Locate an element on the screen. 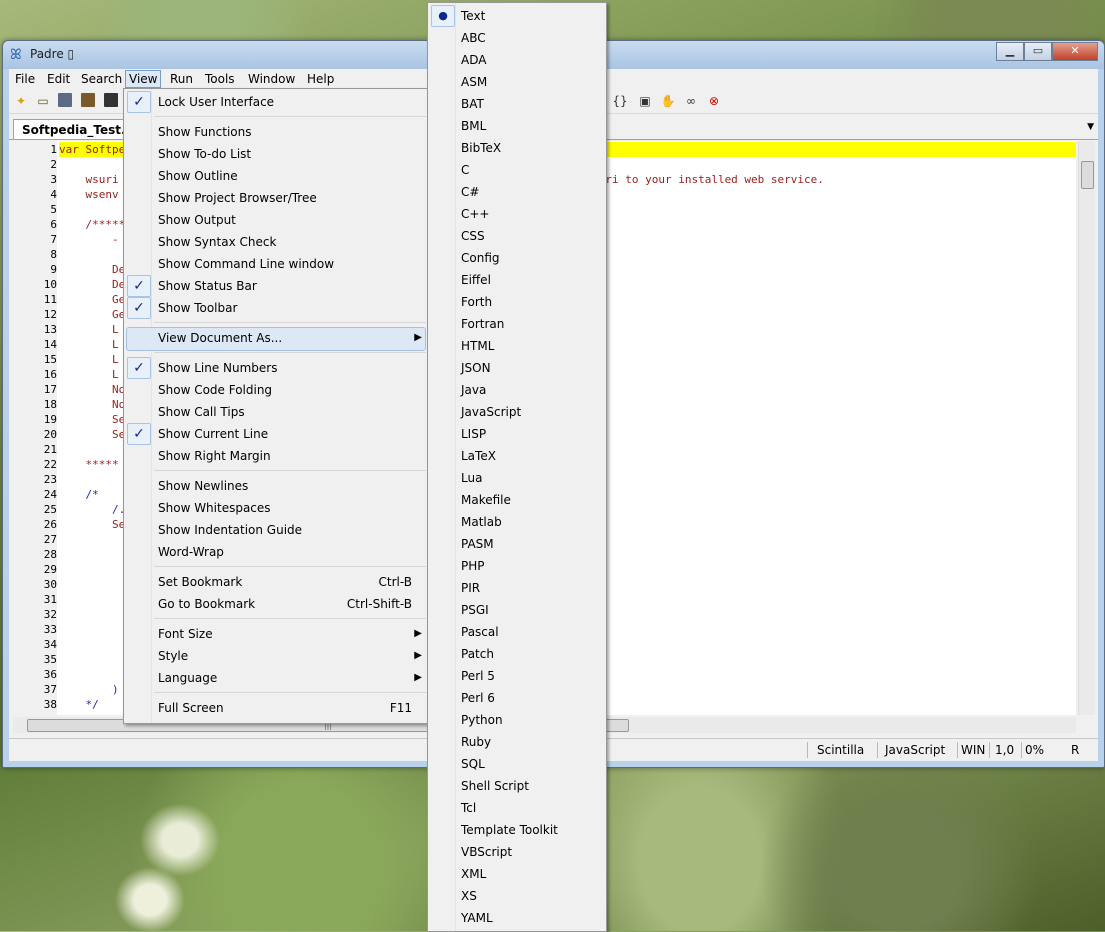 Image resolution: width=1105 pixels, height=932 pixels. menu-item-show-newlines: Show Newlines is located at coordinates (203, 486).